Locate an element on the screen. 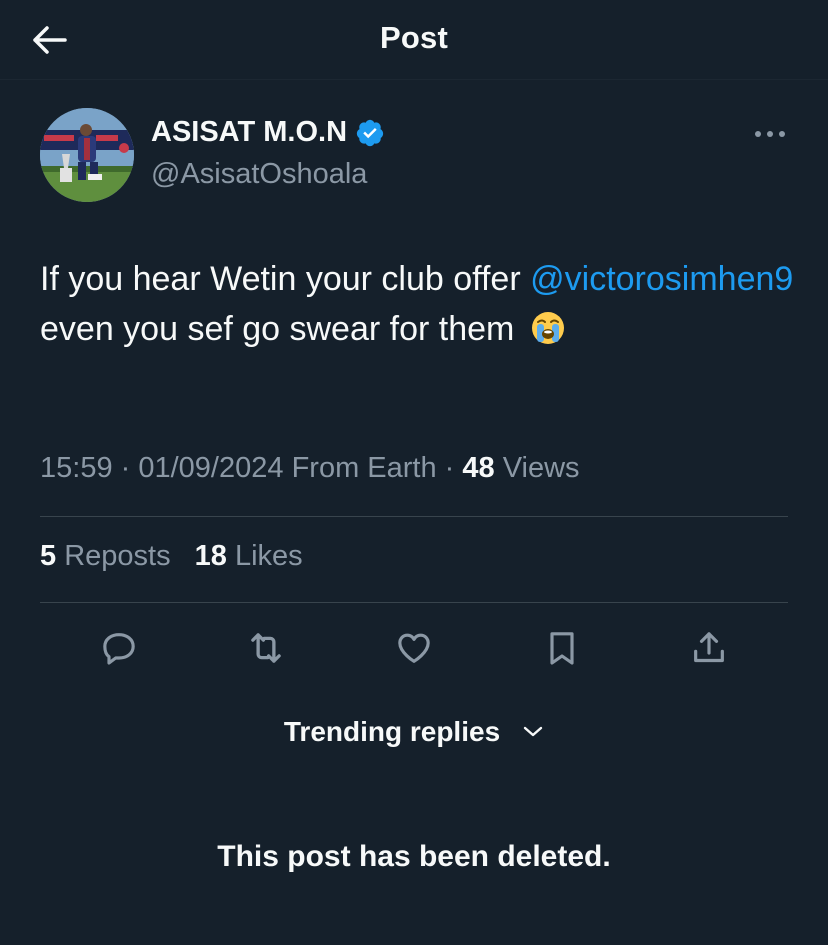 This screenshot has height=945, width=828. reposts-count: 5 is located at coordinates (48, 556).